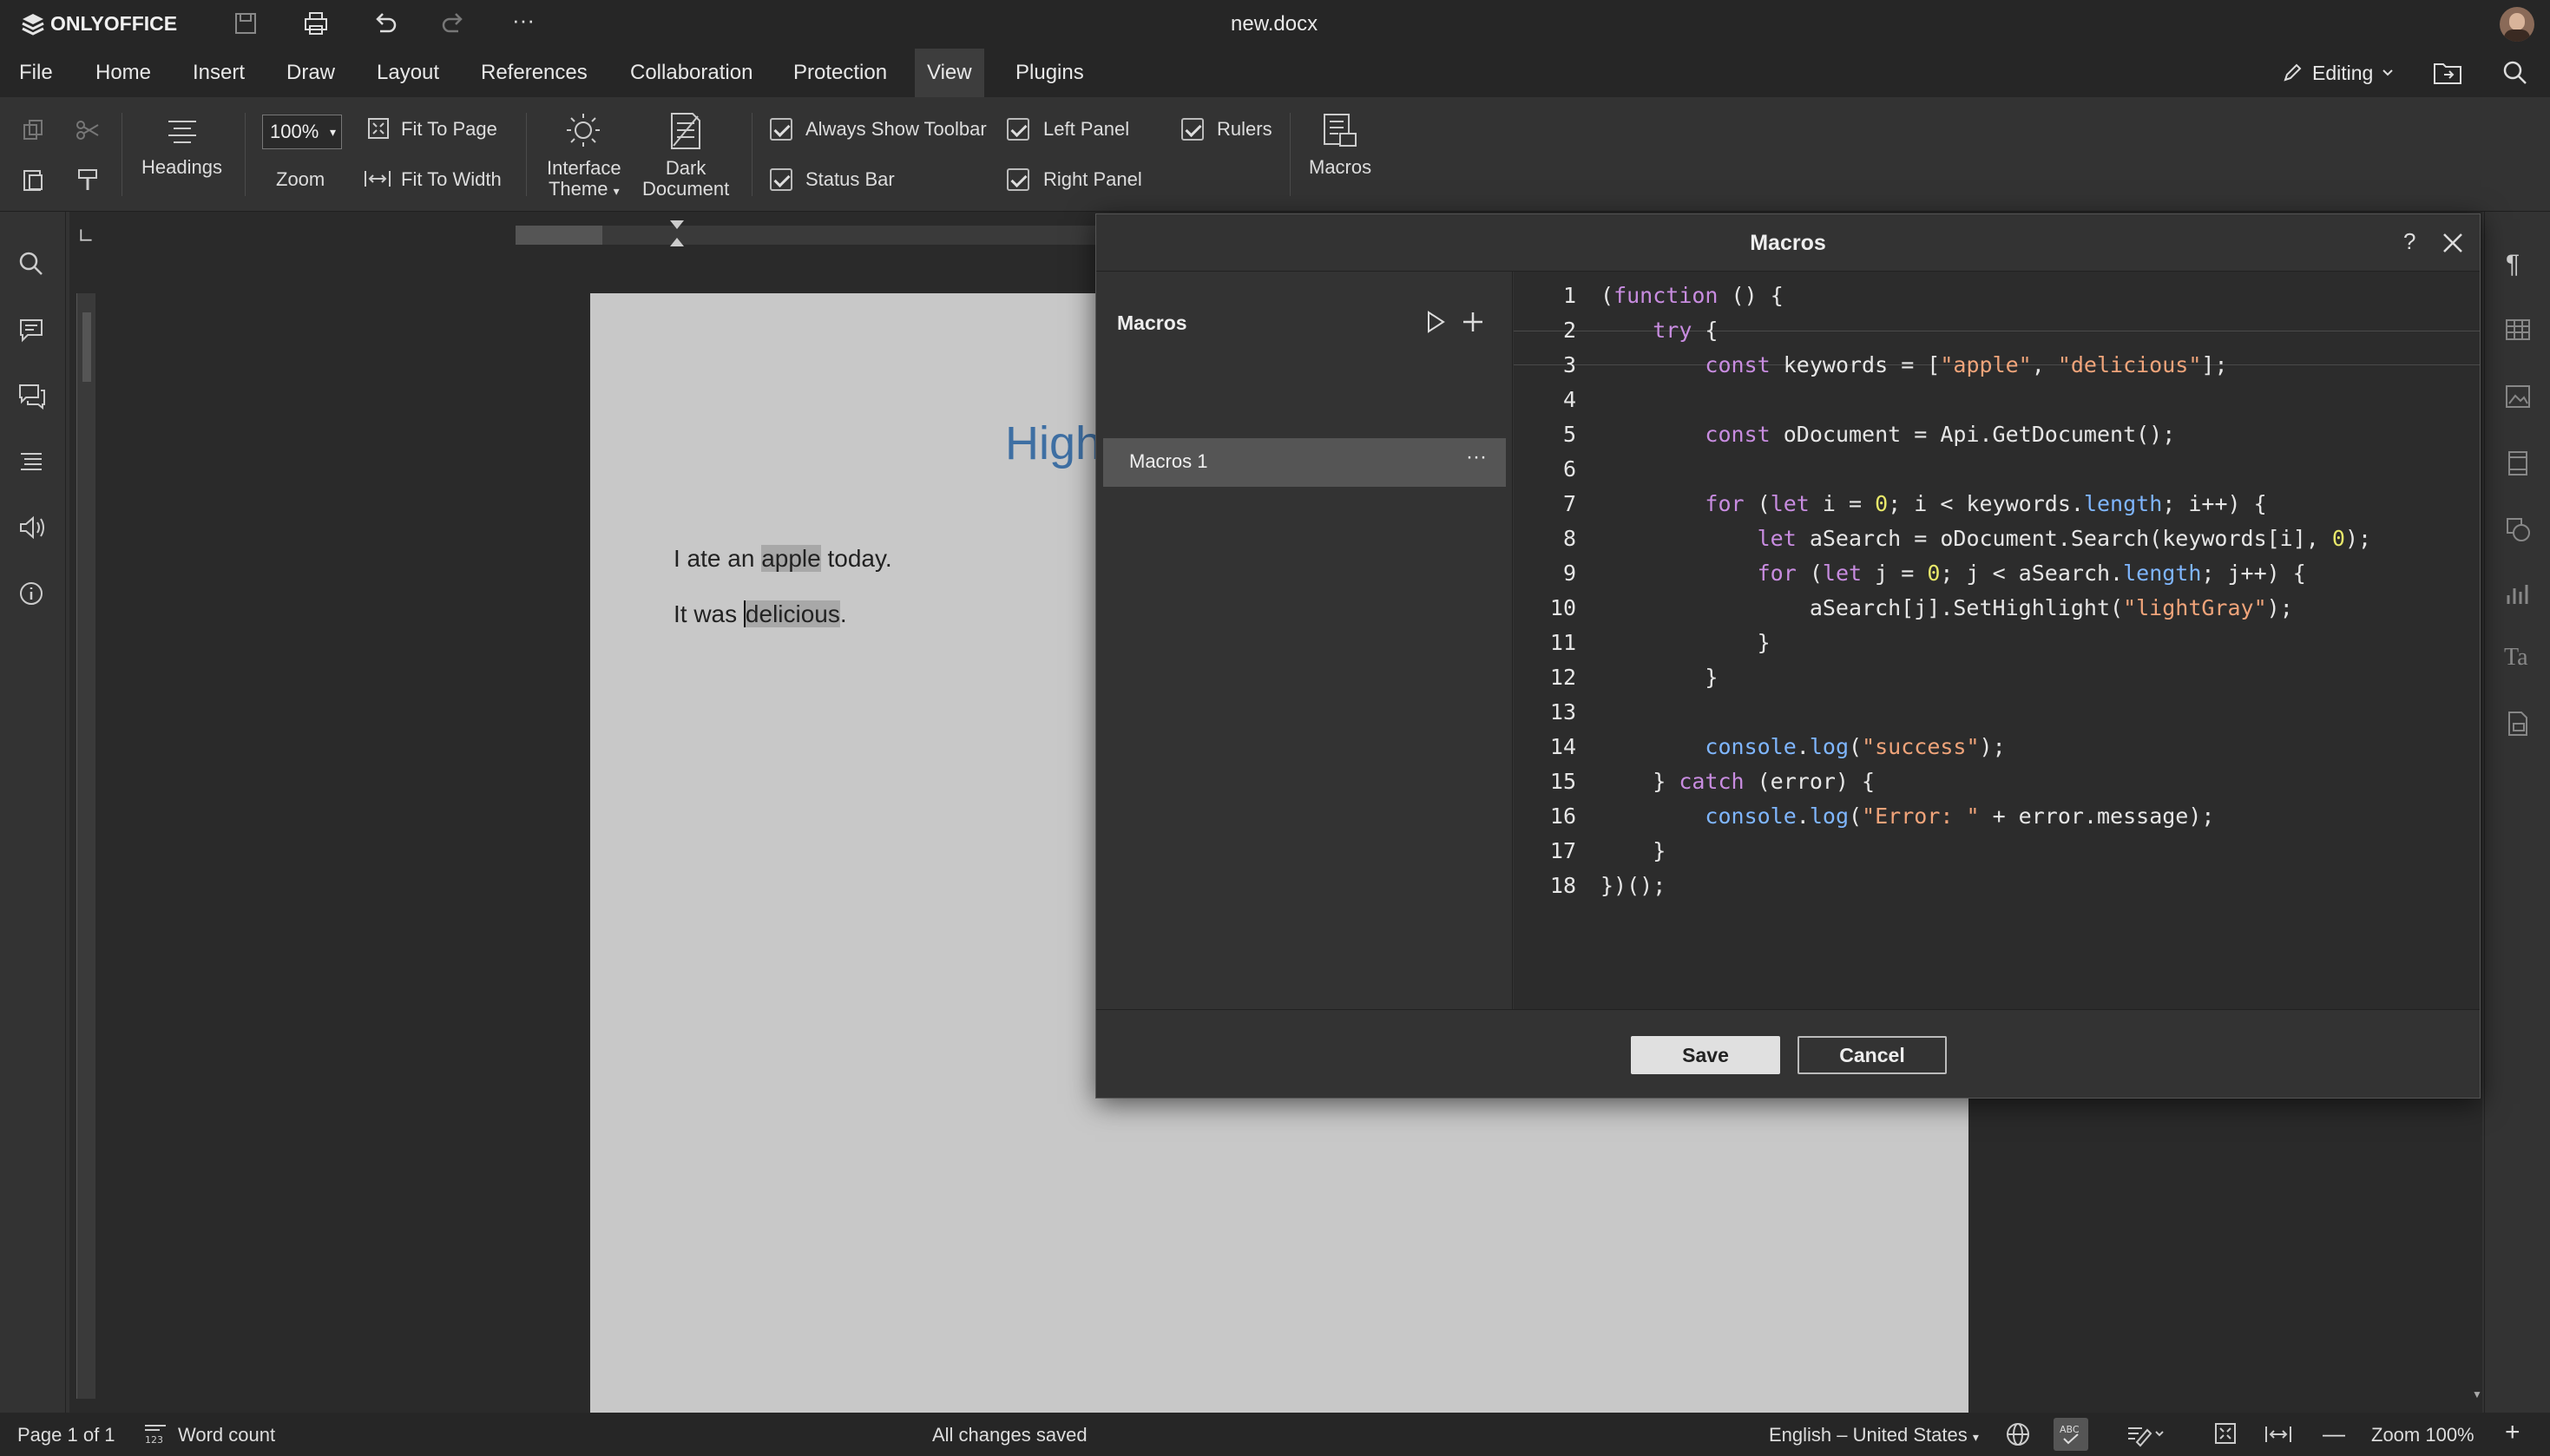 Image resolution: width=2550 pixels, height=1456 pixels. Describe the element at coordinates (451, 179) in the screenshot. I see `fit-to-width-button: Fit To Width` at that location.